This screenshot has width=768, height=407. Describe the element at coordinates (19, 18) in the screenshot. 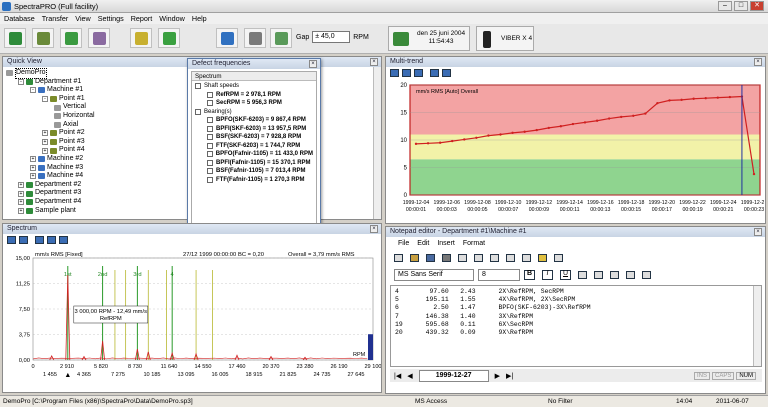

I see `menu-database: Database` at that location.